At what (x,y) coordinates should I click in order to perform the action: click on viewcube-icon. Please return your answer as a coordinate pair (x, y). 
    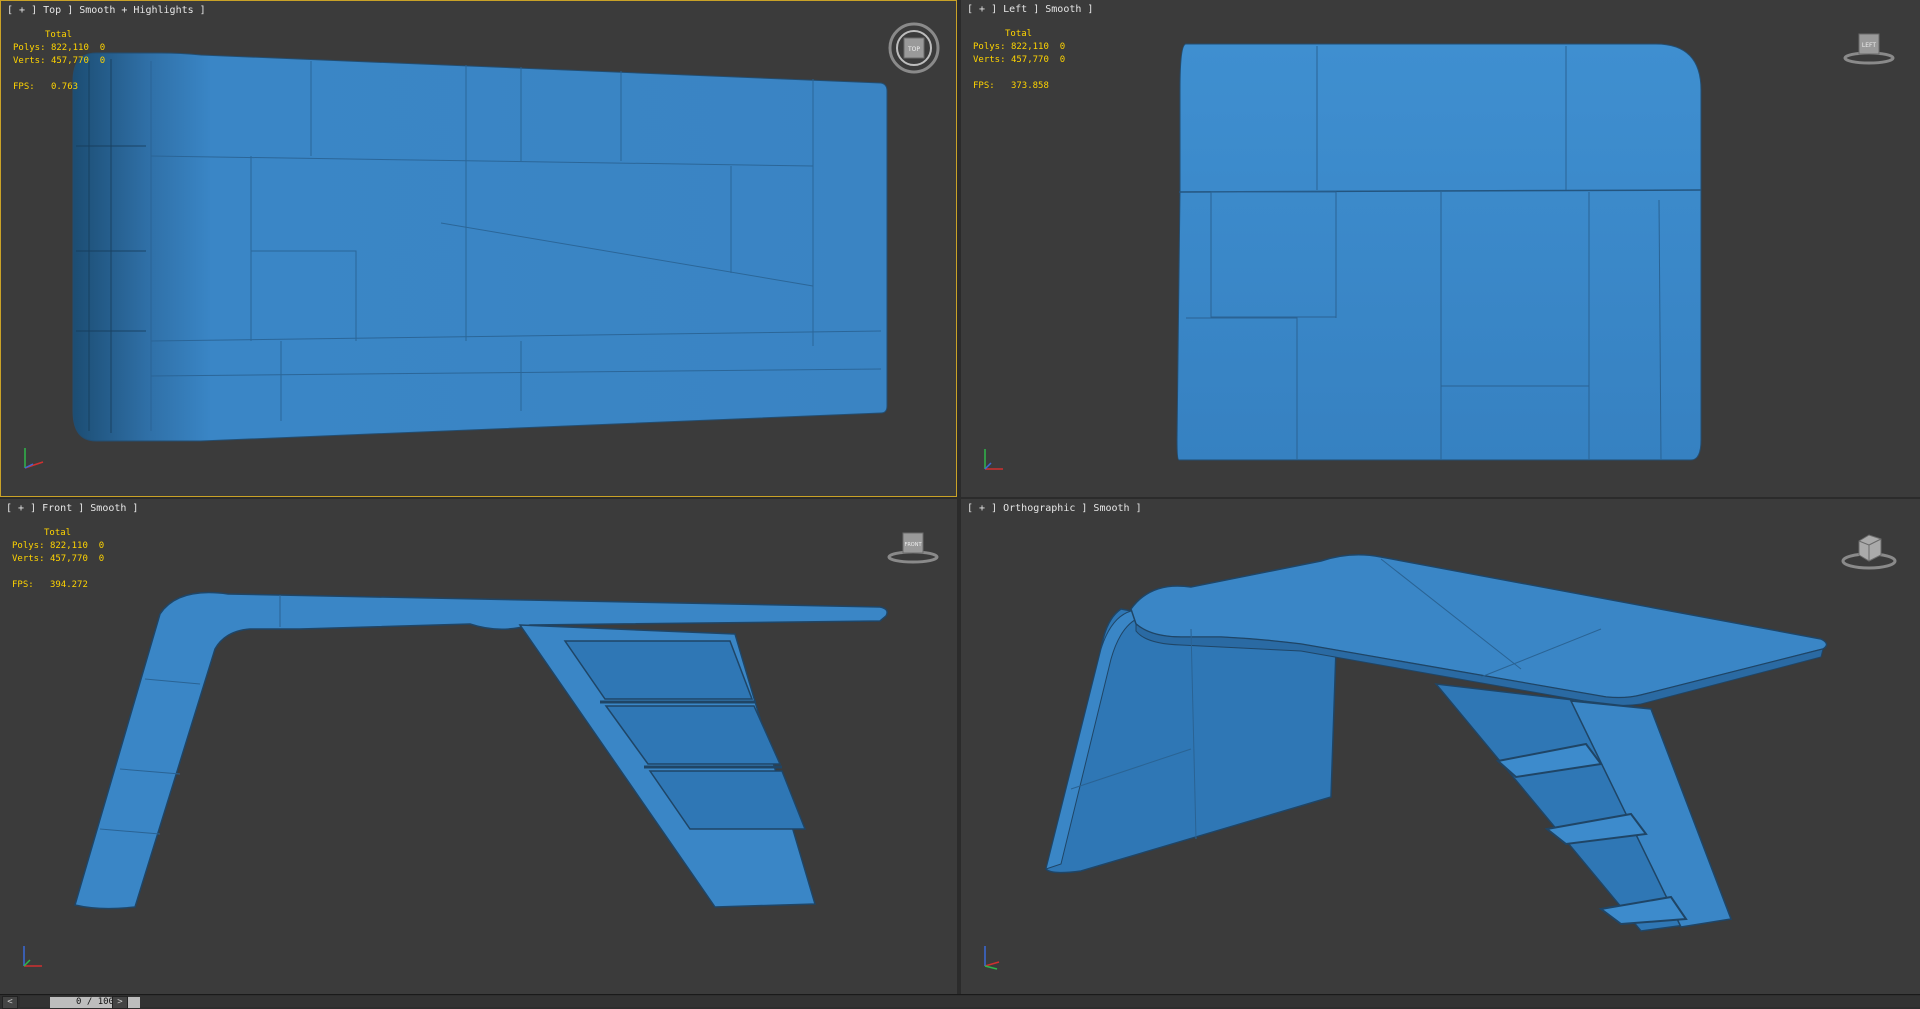
    Looking at the image, I should click on (1869, 551).